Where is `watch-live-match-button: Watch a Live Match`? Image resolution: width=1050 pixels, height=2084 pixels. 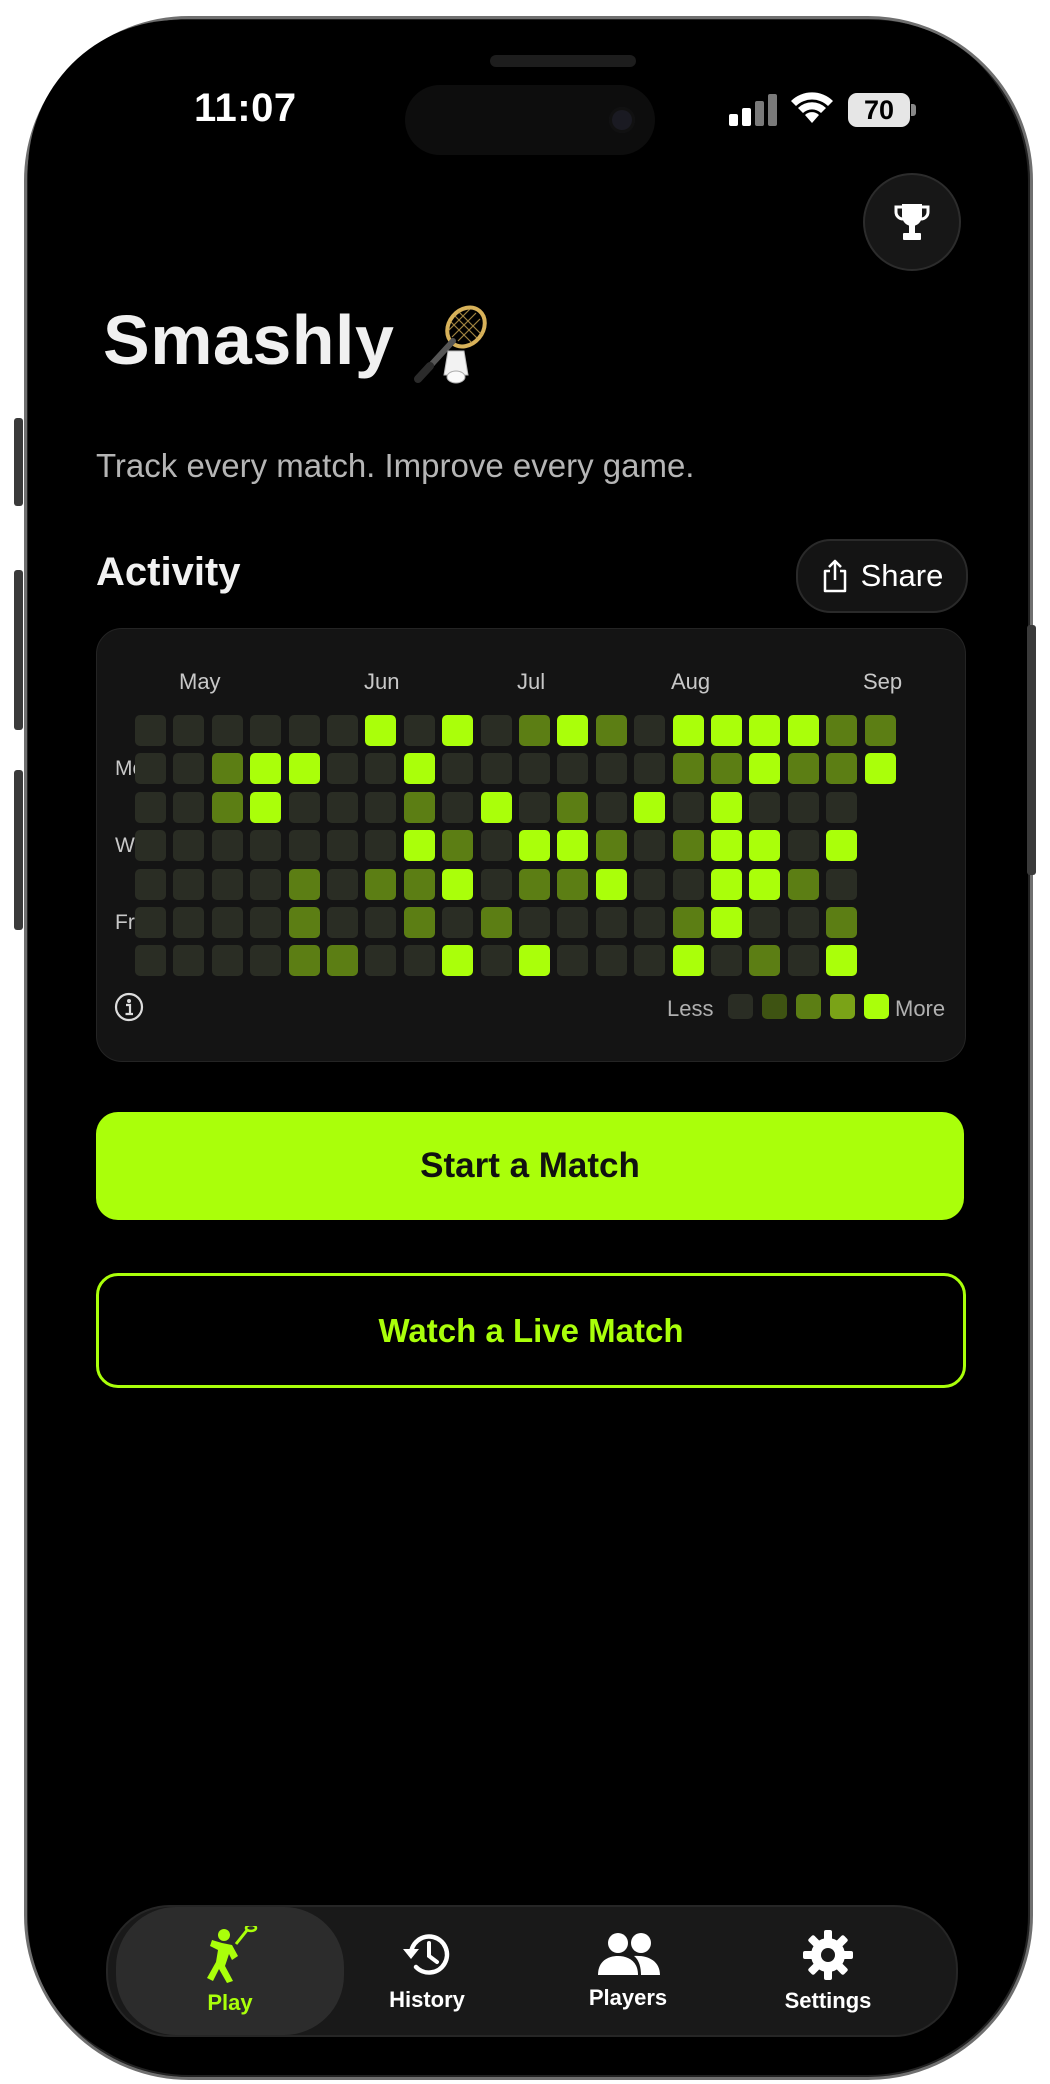
watch-live-match-button: Watch a Live Match is located at coordinates (531, 1330).